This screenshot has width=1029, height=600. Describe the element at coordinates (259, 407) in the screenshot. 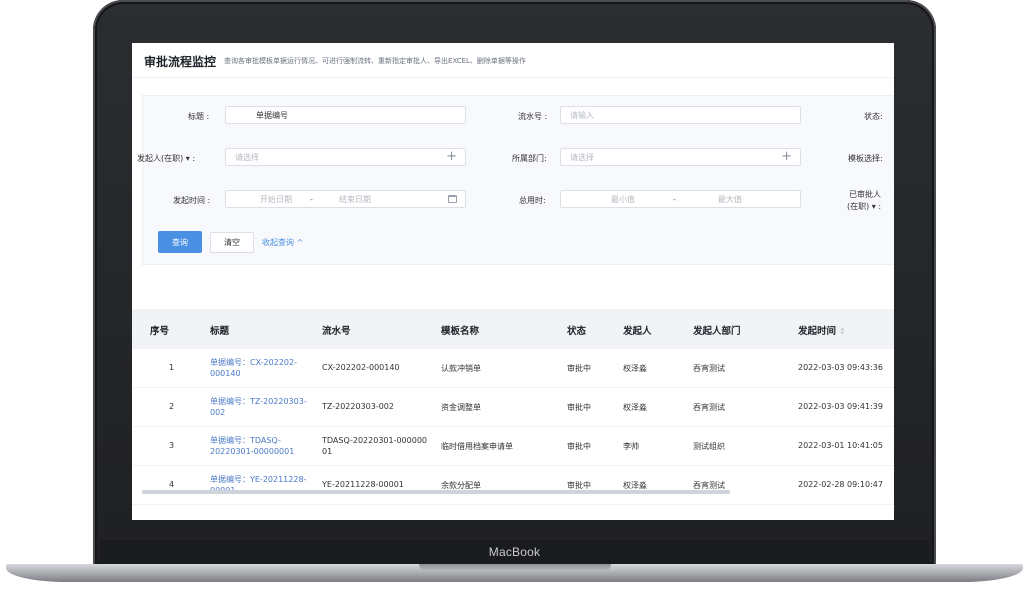

I see `row-title-link: 单据编号：TZ-20220303-002` at that location.